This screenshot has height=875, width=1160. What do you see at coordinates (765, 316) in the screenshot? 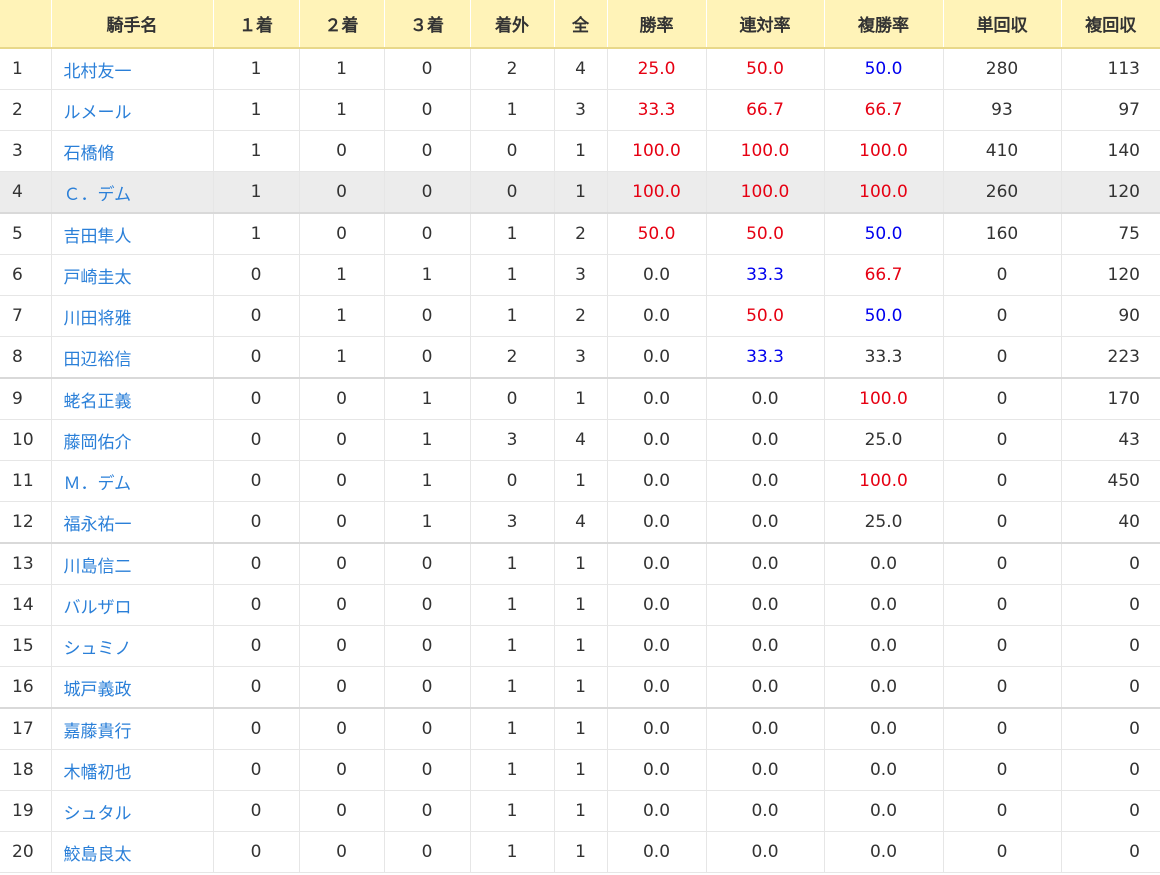
I see `cell-quinella-rate: 50.0` at bounding box center [765, 316].